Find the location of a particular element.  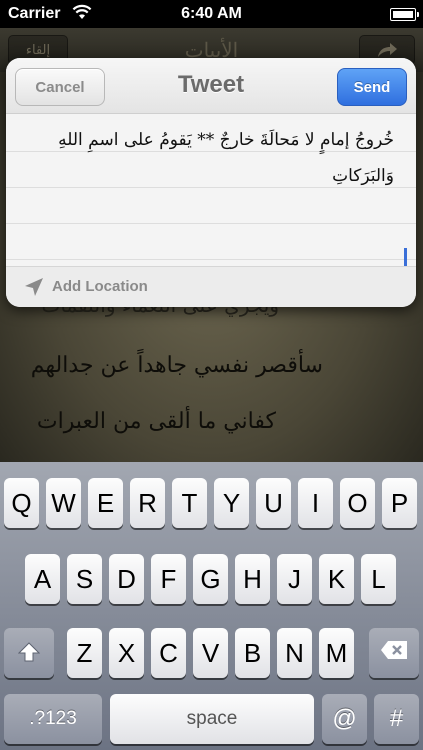

delete-key is located at coordinates (394, 653).